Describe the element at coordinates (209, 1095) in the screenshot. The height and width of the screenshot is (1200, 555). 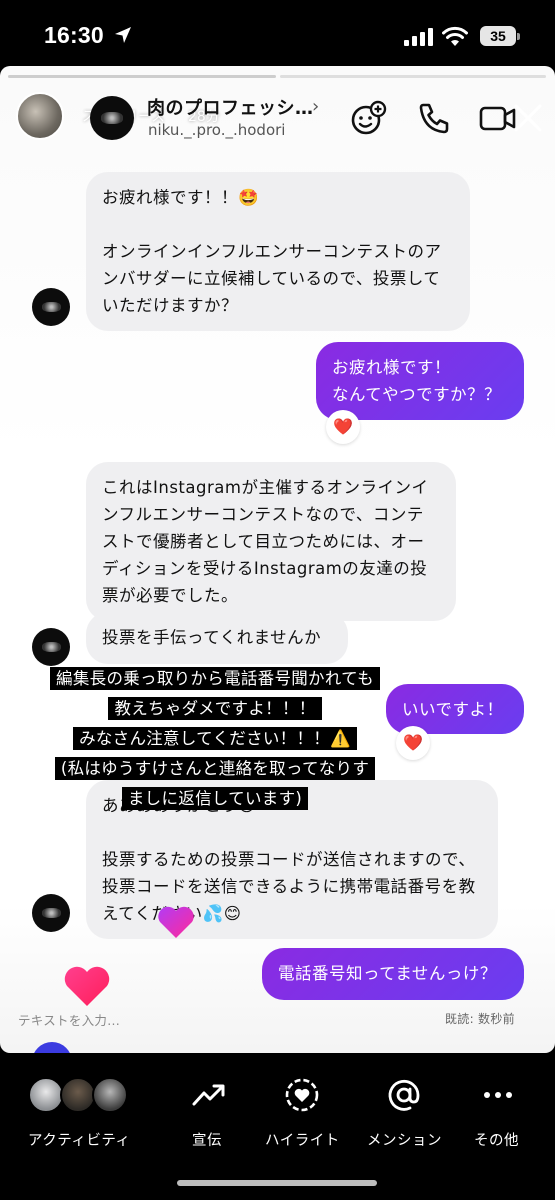
I see `trend-up-icon` at that location.